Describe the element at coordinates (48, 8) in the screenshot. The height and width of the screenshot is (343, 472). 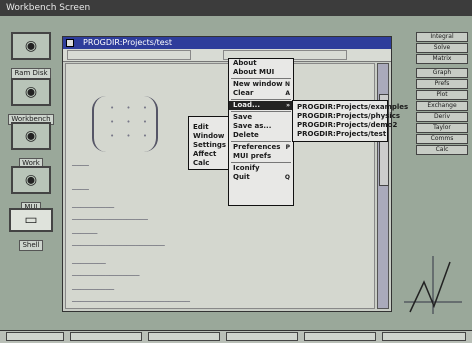
I see `screen-title: Workbench Screen` at that location.